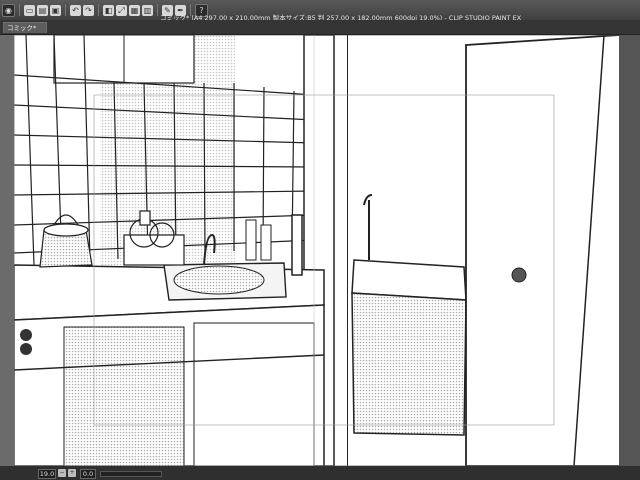 The height and width of the screenshot is (480, 640). Describe the element at coordinates (147, 10) in the screenshot. I see `ruler-icon: ▥` at that location.